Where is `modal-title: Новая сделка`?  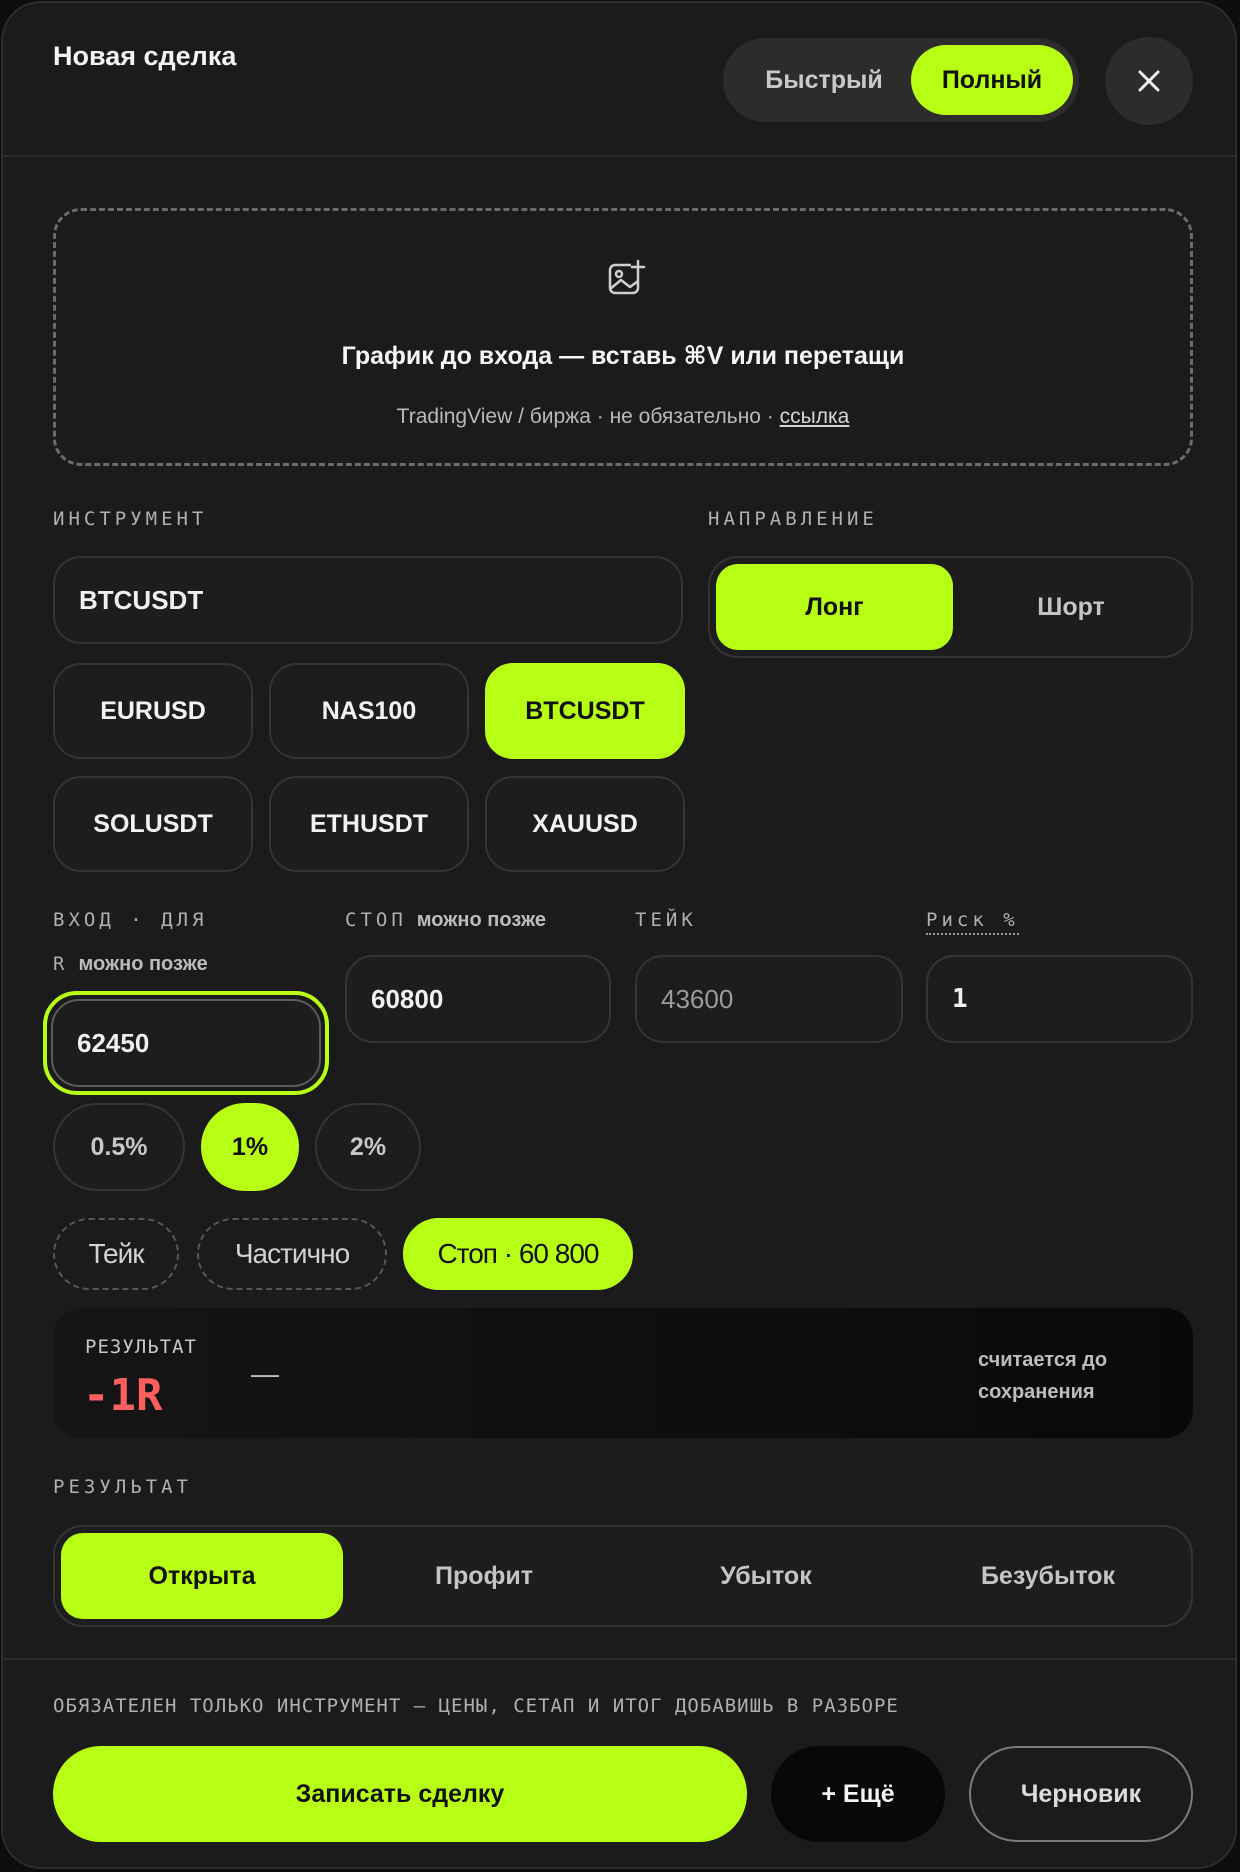 modal-title: Новая сделка is located at coordinates (145, 56).